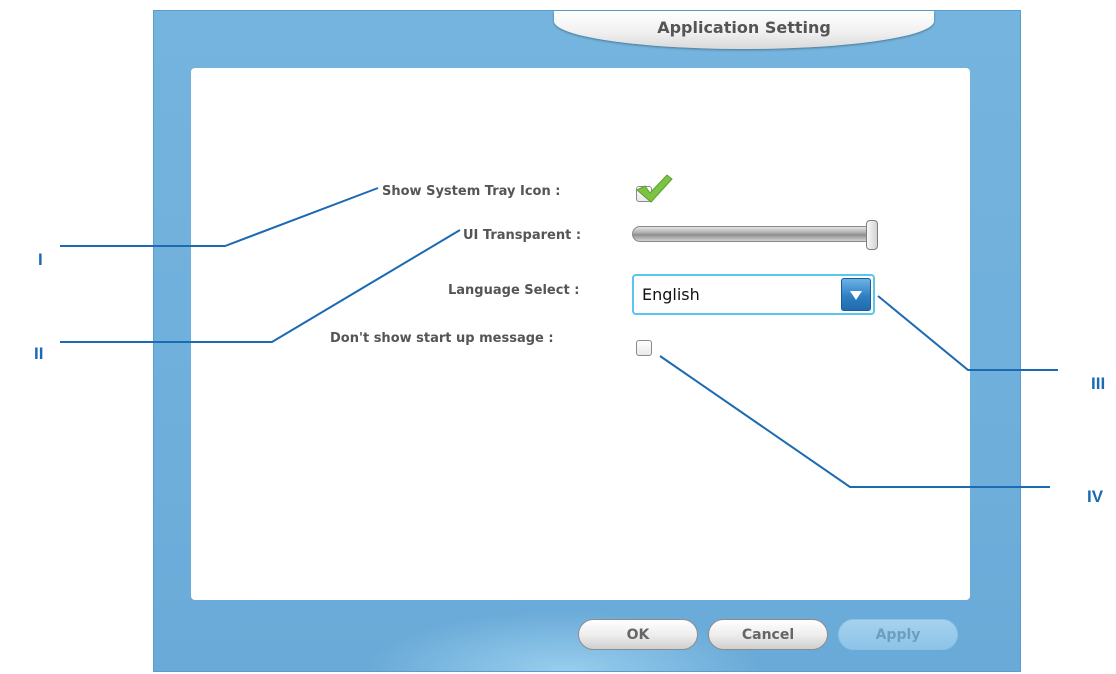 Image resolution: width=1116 pixels, height=674 pixels. Describe the element at coordinates (1095, 496) in the screenshot. I see `callout-label-4: IV` at that location.